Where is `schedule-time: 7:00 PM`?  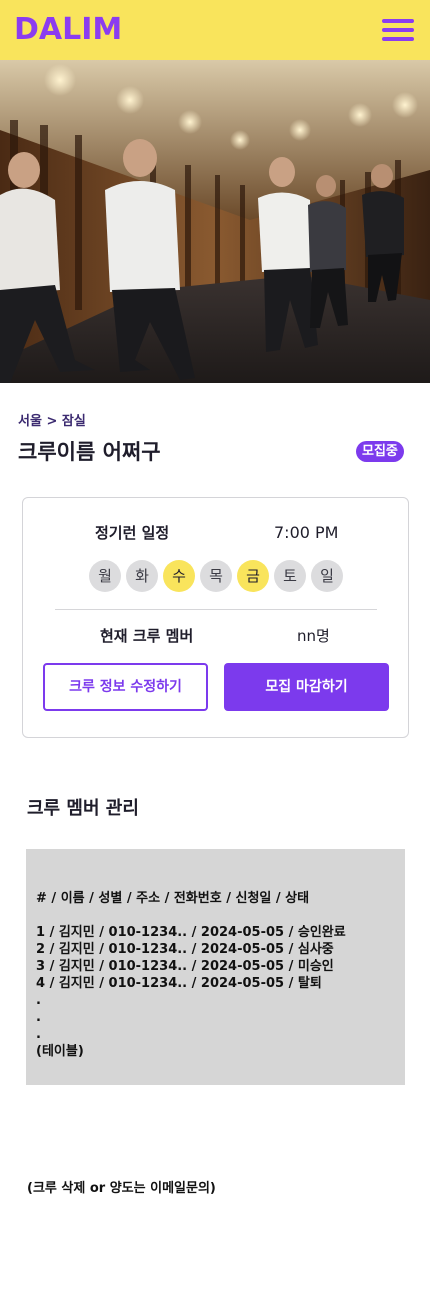
schedule-time: 7:00 PM is located at coordinates (306, 532).